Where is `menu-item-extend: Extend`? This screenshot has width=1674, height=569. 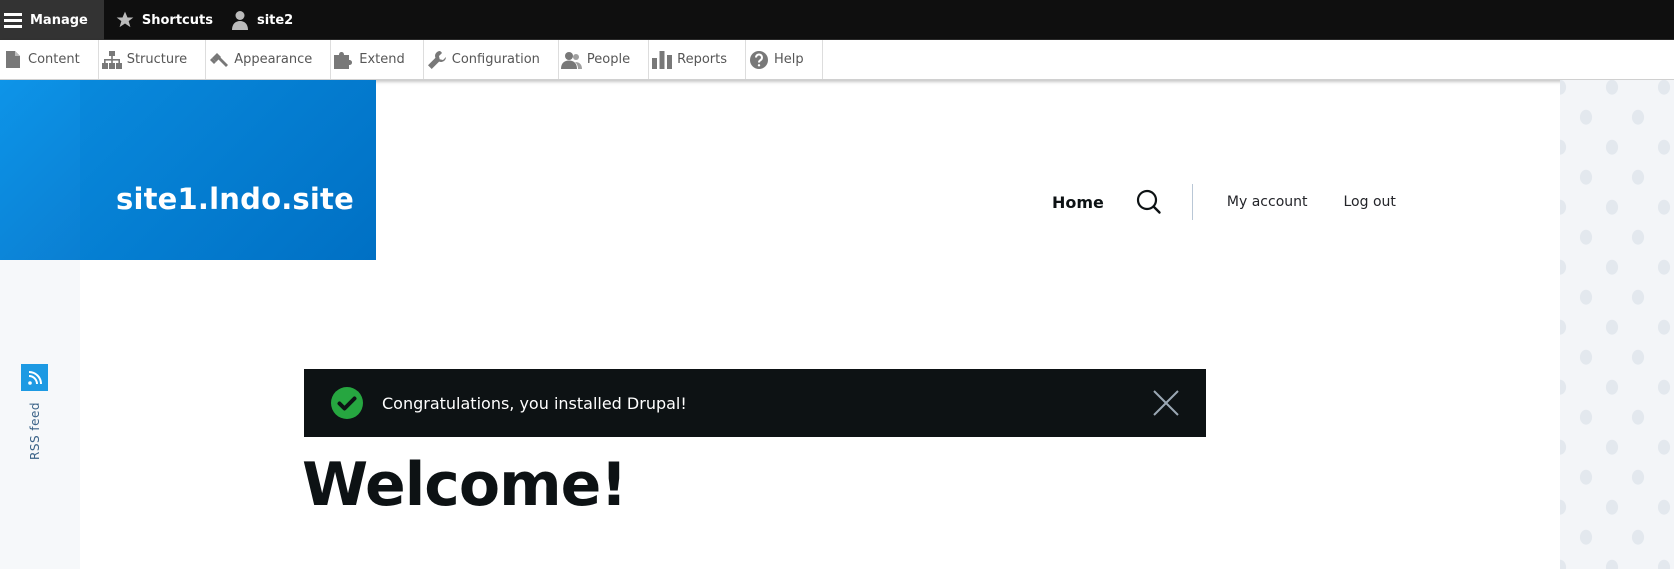
menu-item-extend: Extend is located at coordinates (377, 59).